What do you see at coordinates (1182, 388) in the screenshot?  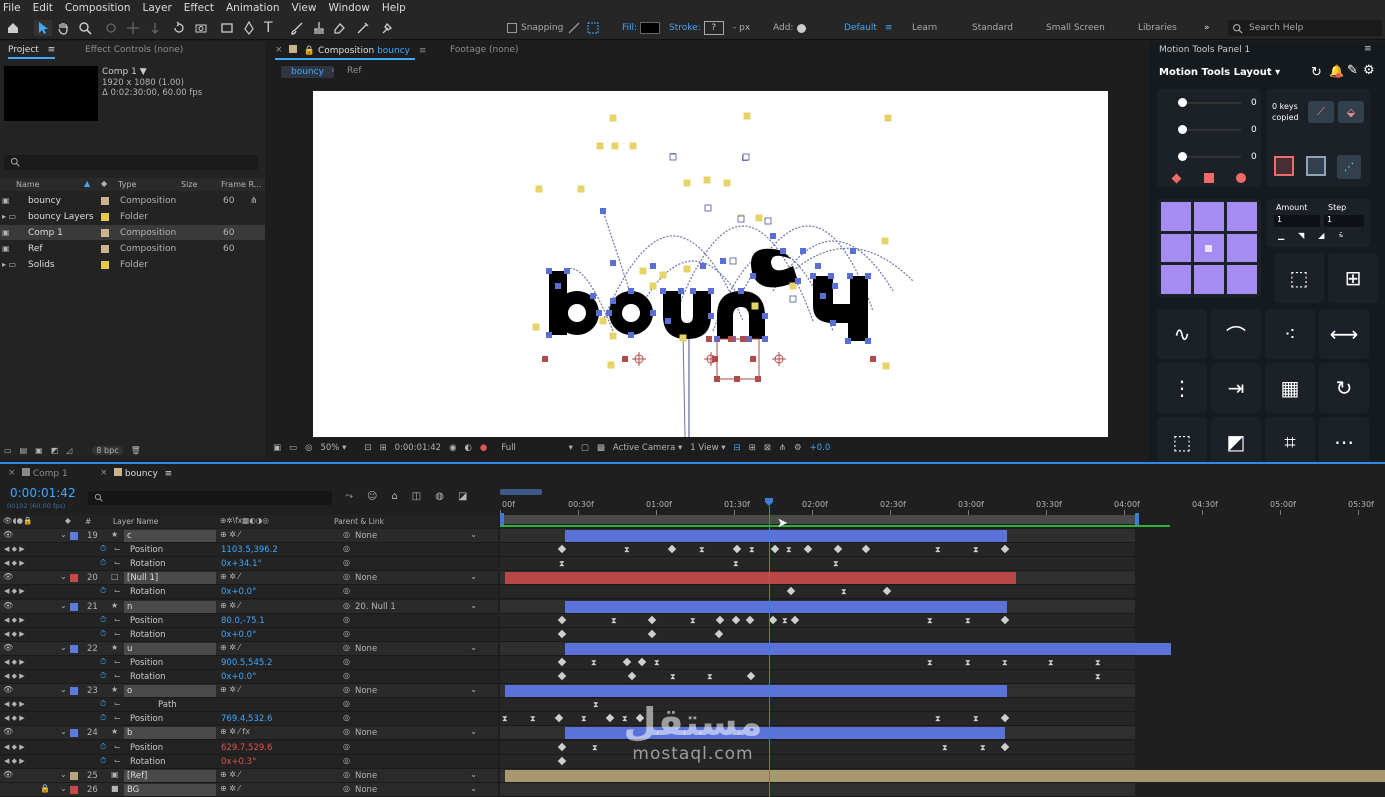 I see `align-icon: ⋮` at bounding box center [1182, 388].